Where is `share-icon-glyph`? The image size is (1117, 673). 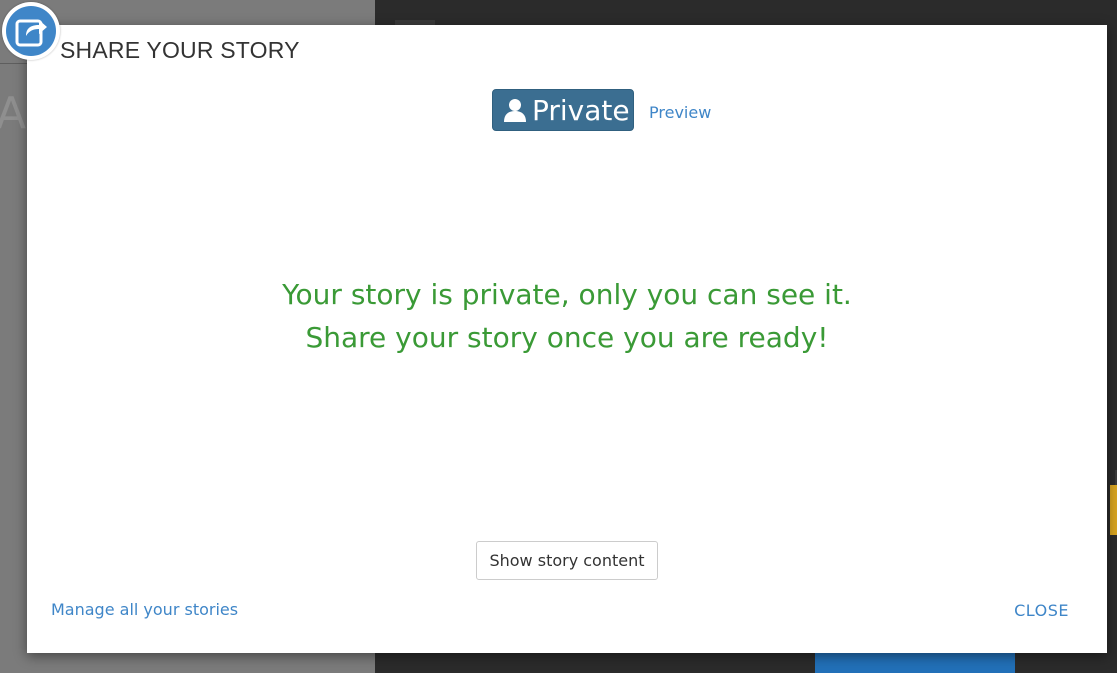
share-icon-glyph is located at coordinates (31, 33).